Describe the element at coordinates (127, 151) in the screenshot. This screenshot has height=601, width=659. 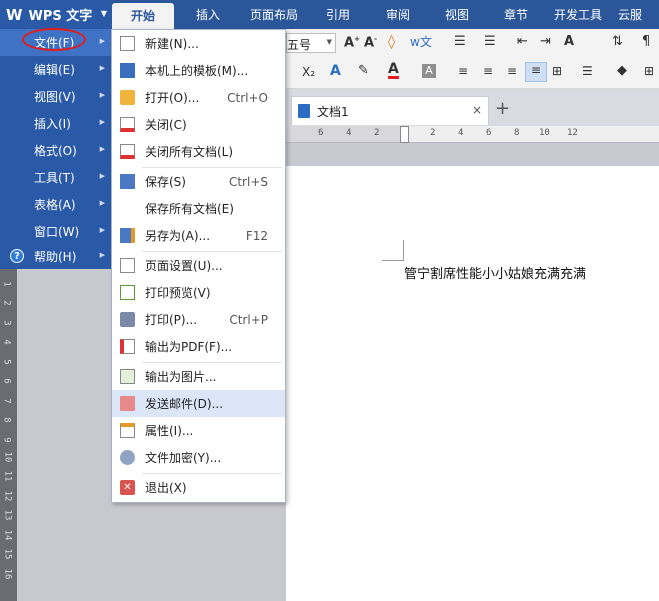
I see `close-all-icon` at that location.